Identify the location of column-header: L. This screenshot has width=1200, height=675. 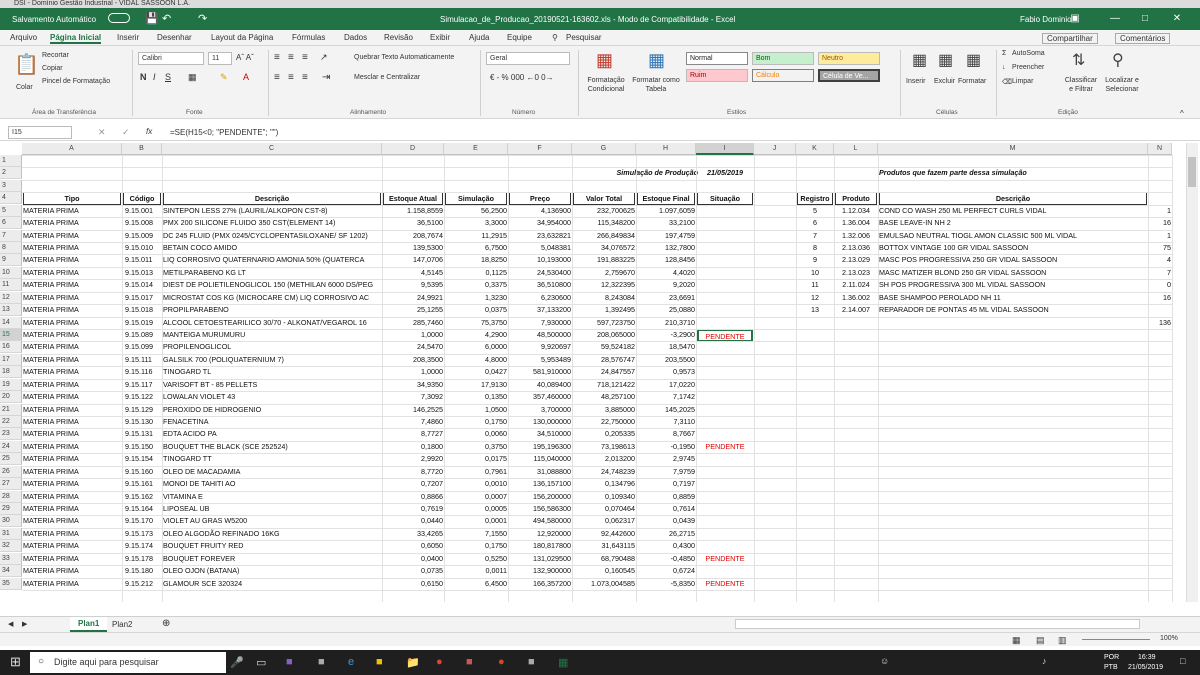
(856, 149).